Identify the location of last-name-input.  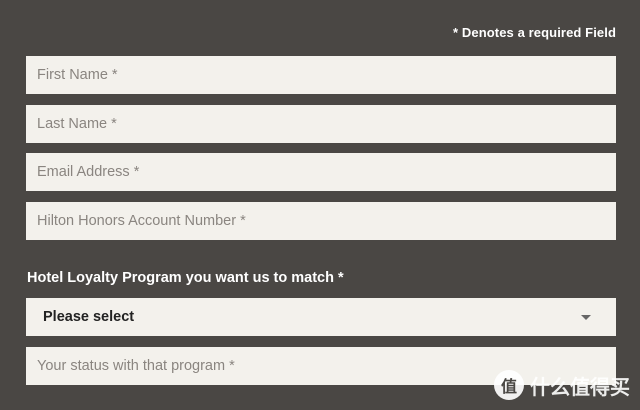
(321, 124).